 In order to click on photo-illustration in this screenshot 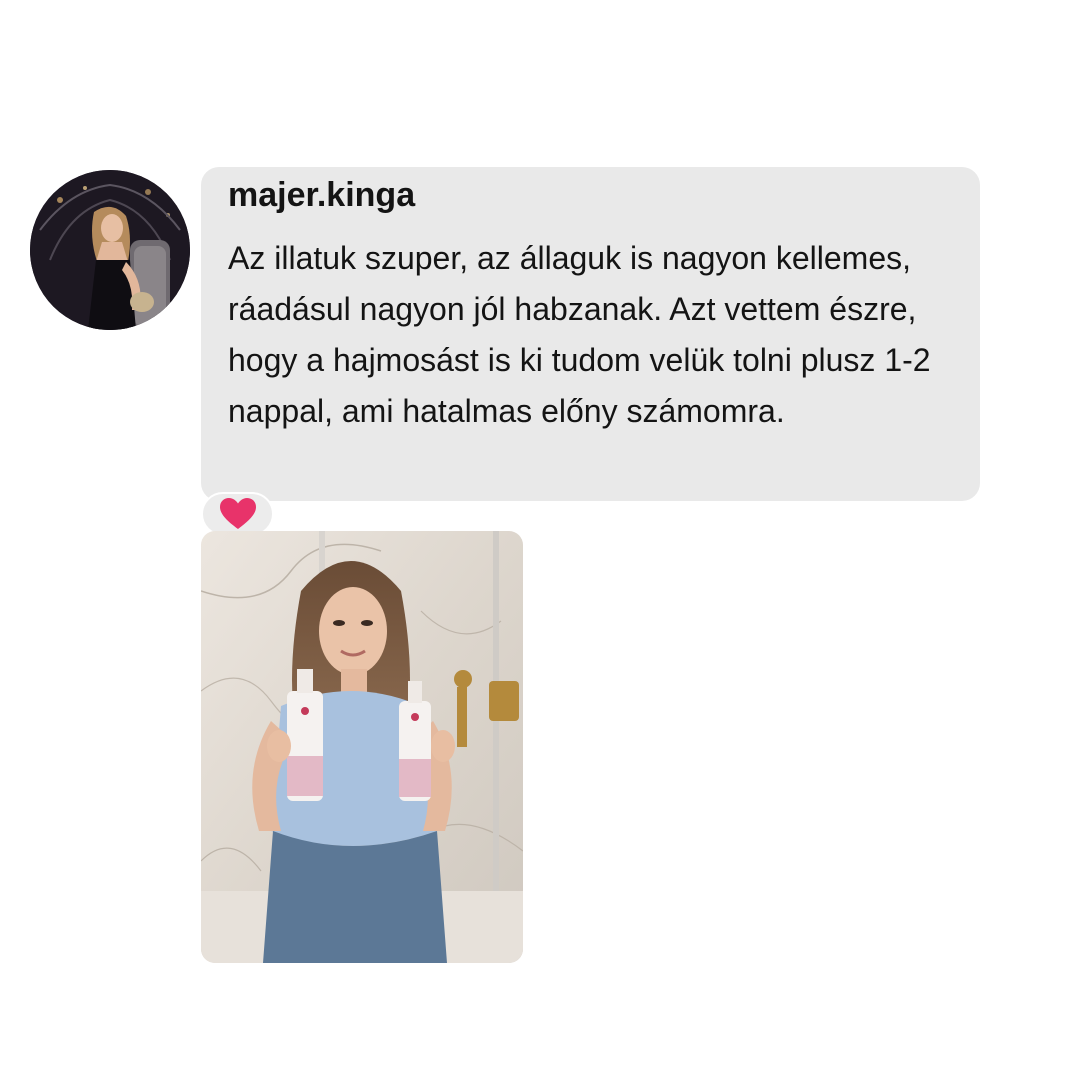, I will do `click(362, 747)`.